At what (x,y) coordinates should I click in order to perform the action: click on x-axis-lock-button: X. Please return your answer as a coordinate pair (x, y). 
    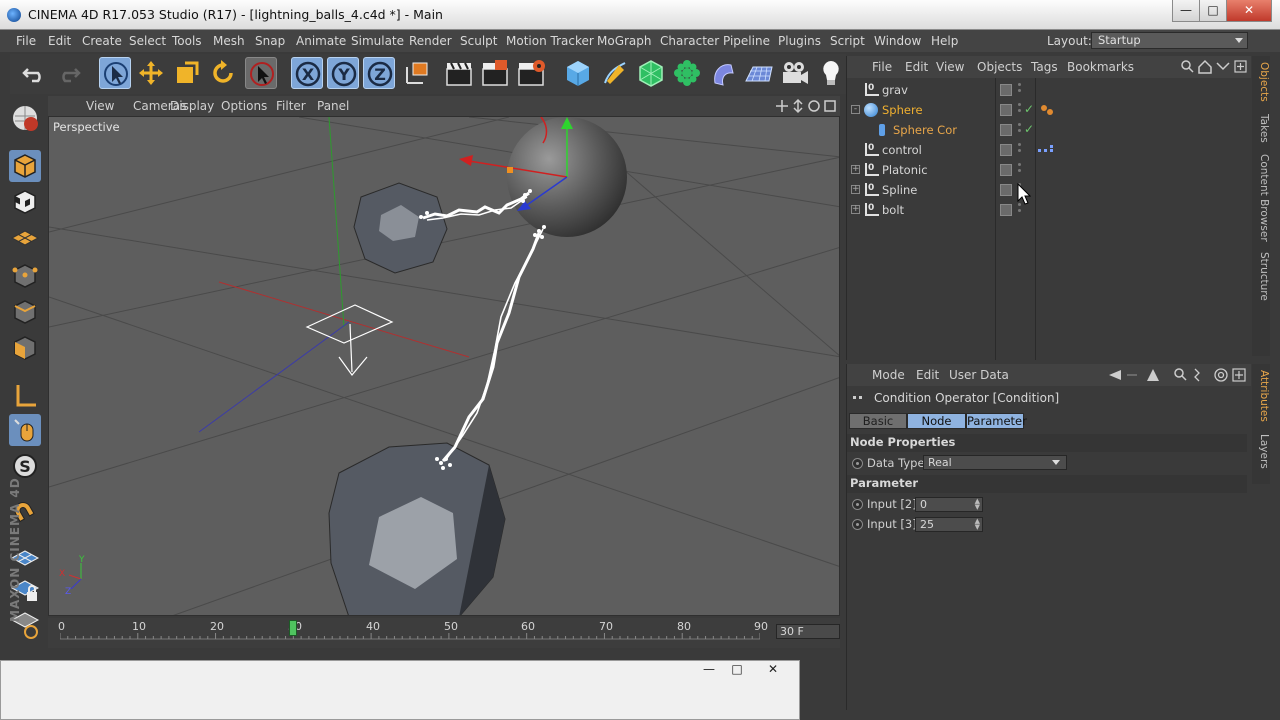
    Looking at the image, I should click on (307, 73).